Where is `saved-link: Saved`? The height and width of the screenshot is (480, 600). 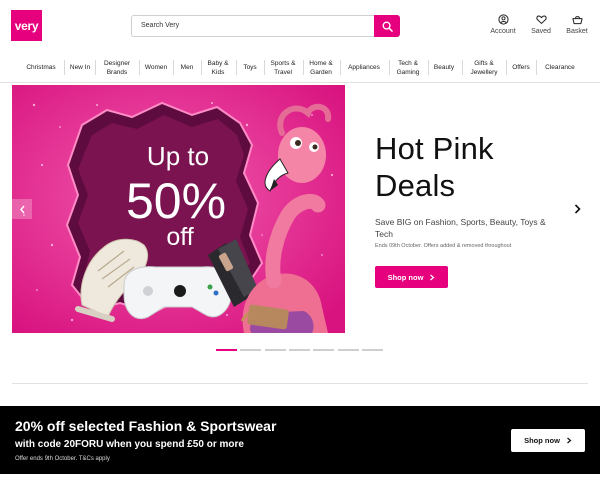
saved-link: Saved is located at coordinates (541, 24).